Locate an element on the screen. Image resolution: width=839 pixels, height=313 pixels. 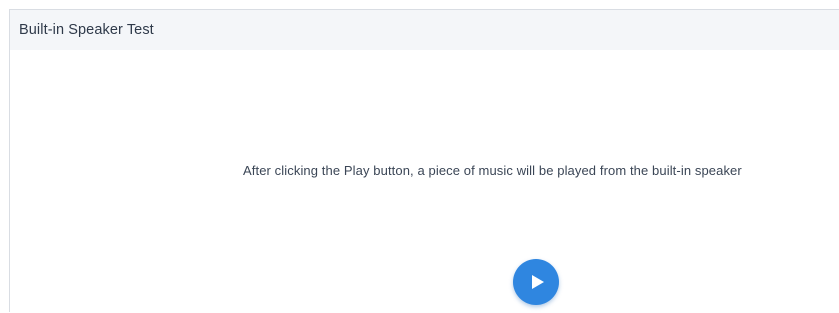
panel-title: Built-in Speaker Test is located at coordinates (86, 30).